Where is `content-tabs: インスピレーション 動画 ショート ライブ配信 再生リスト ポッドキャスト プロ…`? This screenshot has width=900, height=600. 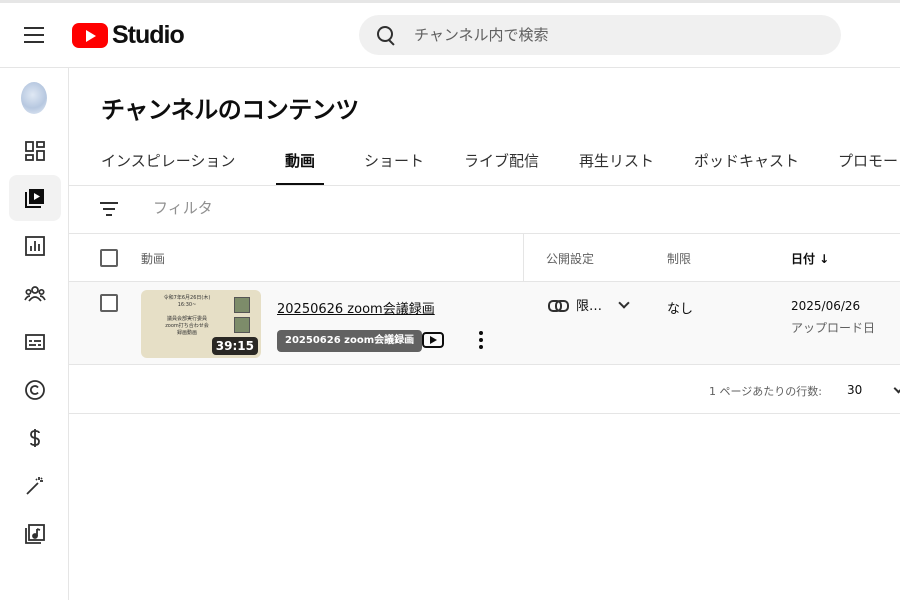
content-tabs: インスピレーション 動画 ショート ライブ配信 再生リスト ポッドキャスト プロ… is located at coordinates (484, 163).